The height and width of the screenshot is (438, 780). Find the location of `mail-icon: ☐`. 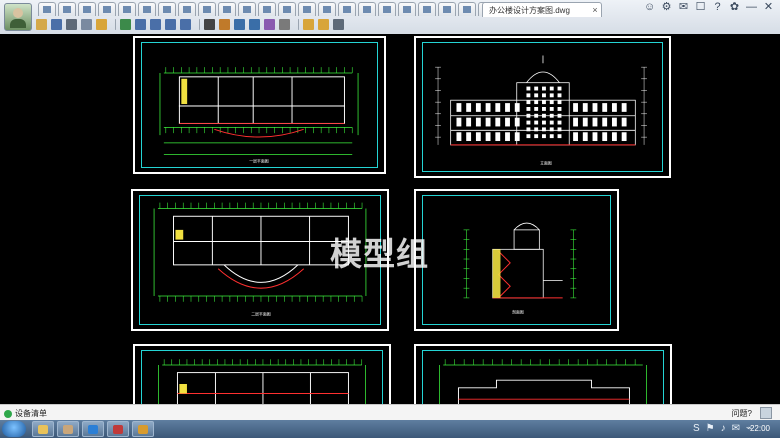

mail-icon: ☐ is located at coordinates (700, 7).